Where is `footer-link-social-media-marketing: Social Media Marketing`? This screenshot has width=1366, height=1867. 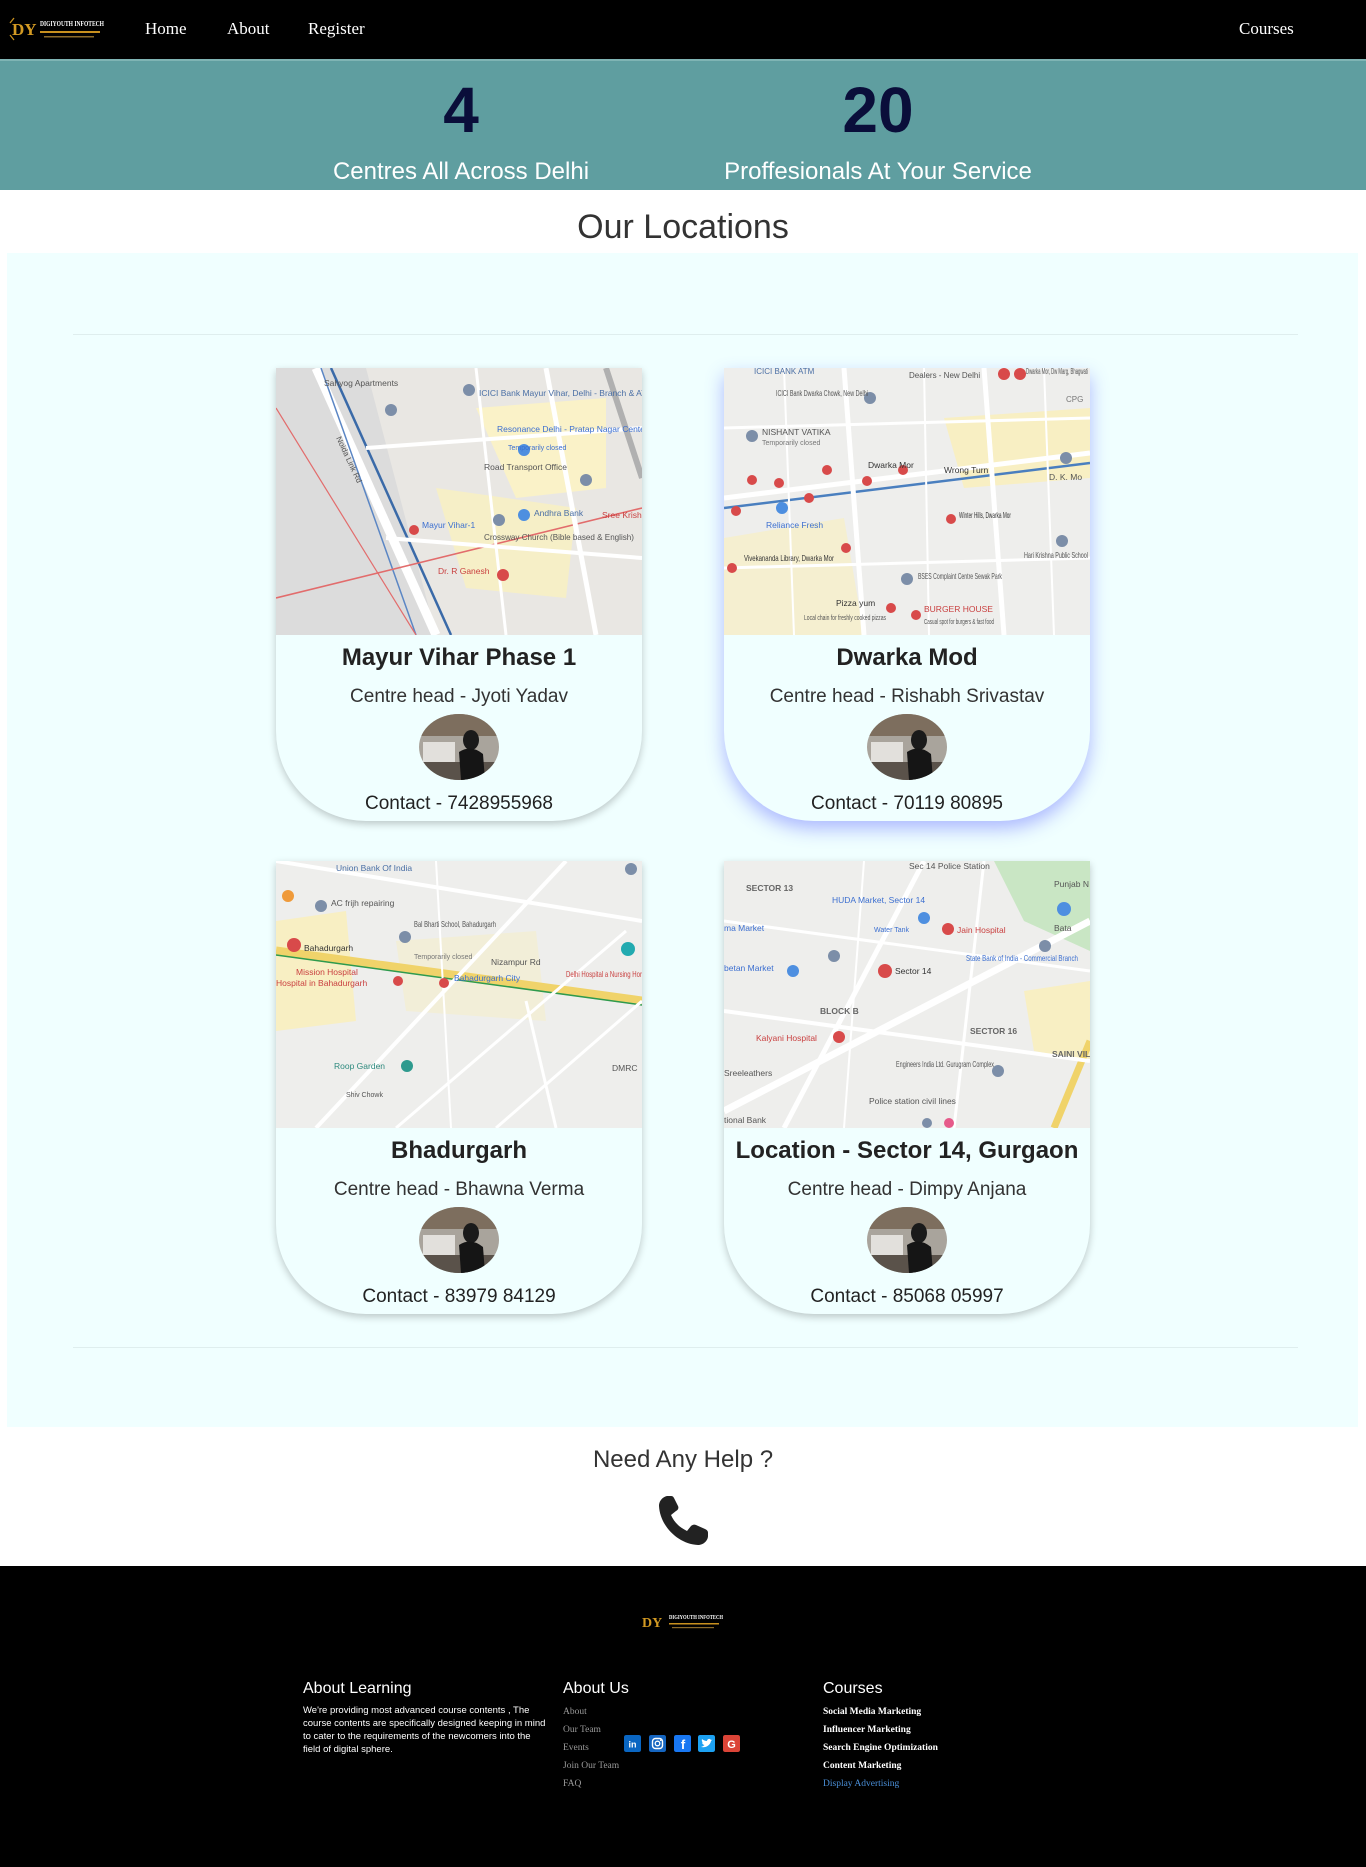
footer-link-social-media-marketing: Social Media Marketing is located at coordinates (872, 1712).